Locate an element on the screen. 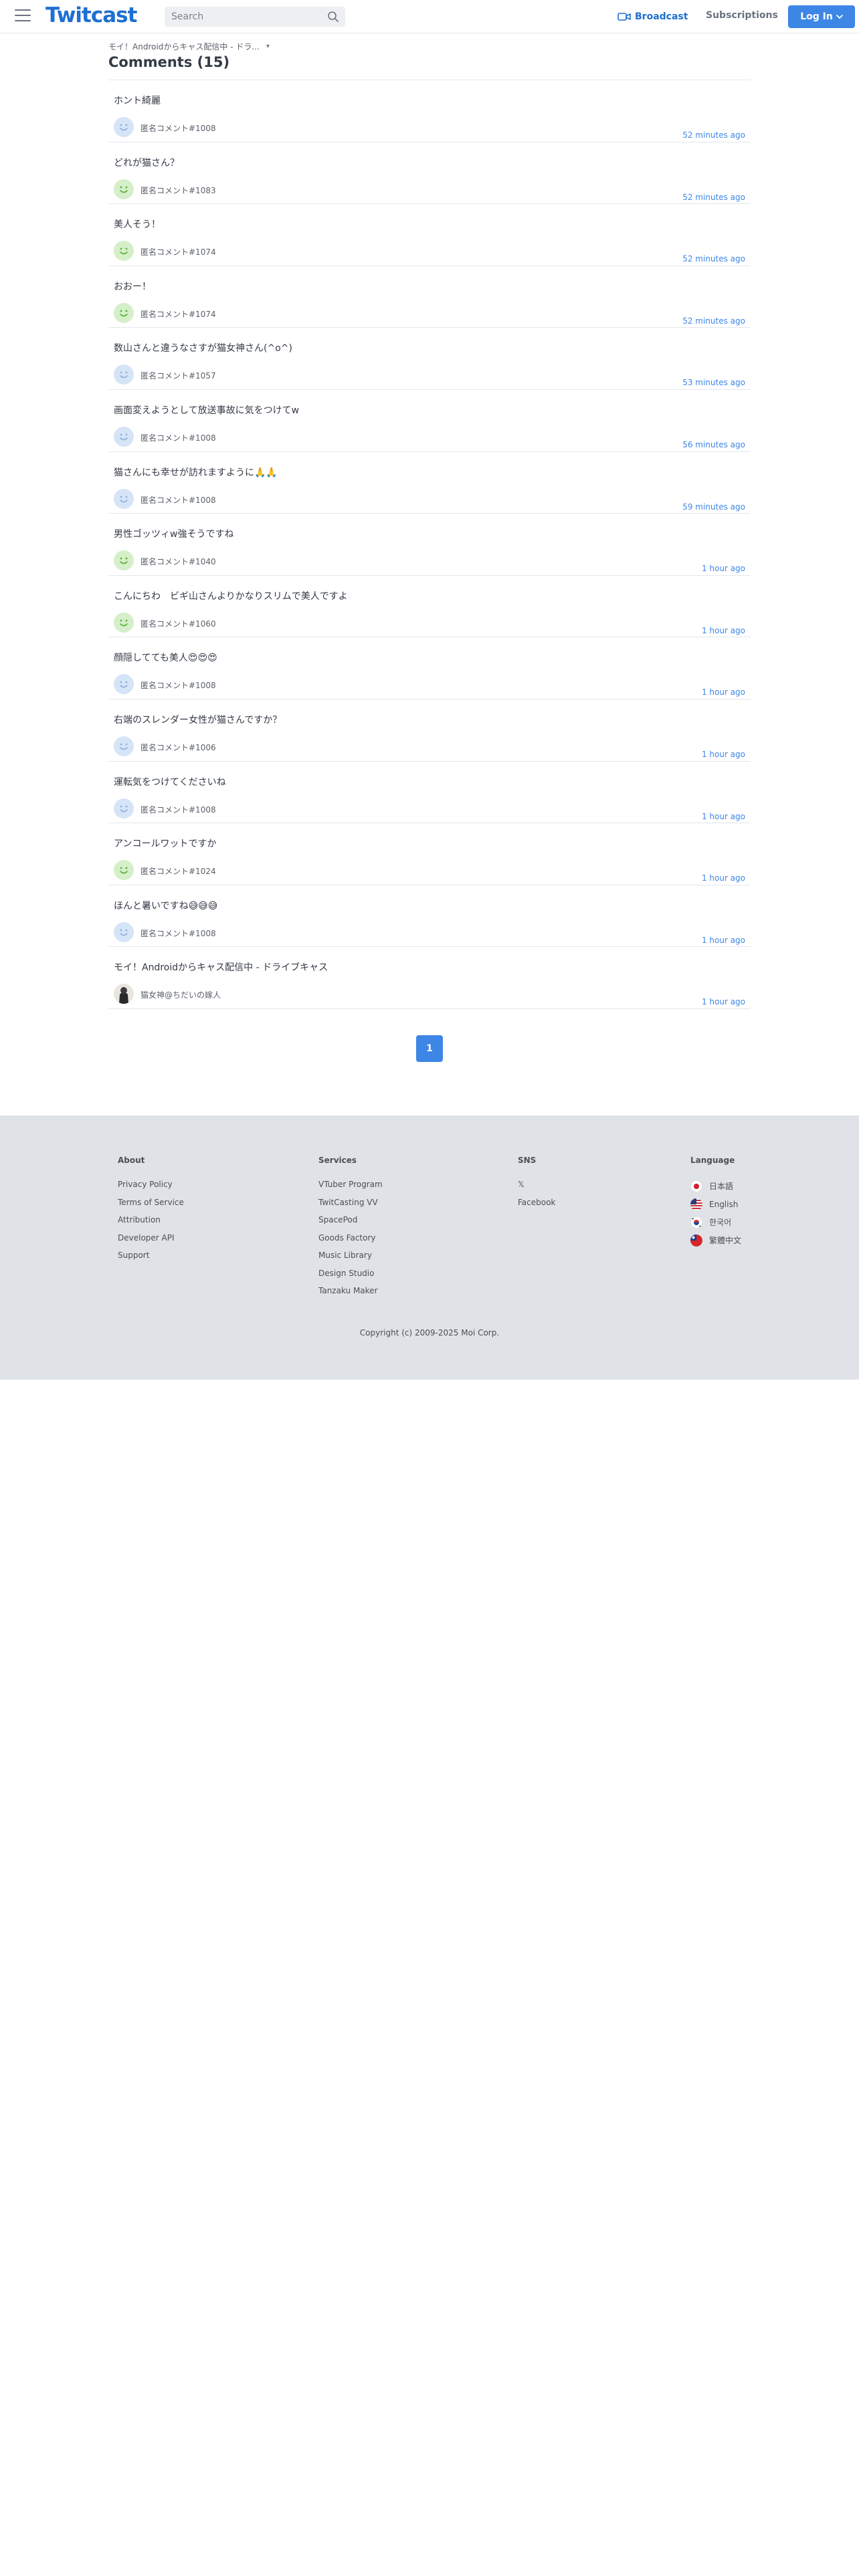  language-option: 한국어 is located at coordinates (715, 1222).